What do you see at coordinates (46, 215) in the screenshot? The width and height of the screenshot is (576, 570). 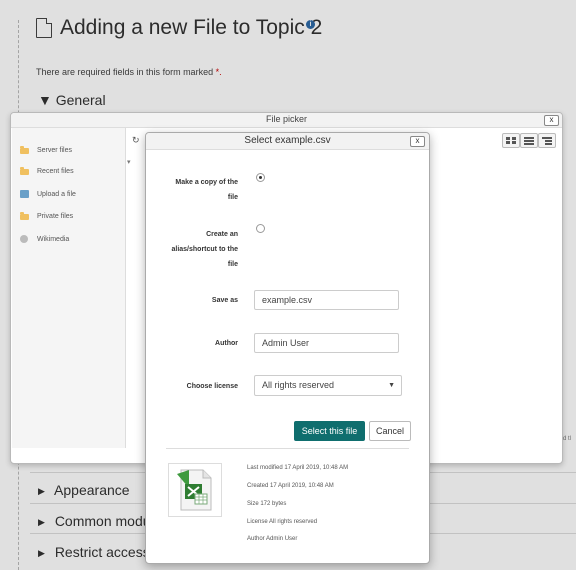 I see `repo-private-files: Private files` at bounding box center [46, 215].